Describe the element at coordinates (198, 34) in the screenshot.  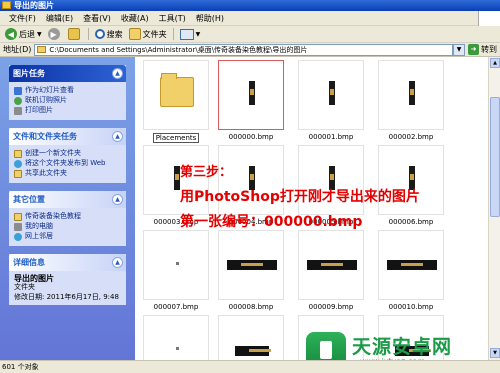
I see `views-dropdown-icon: ▼` at that location.